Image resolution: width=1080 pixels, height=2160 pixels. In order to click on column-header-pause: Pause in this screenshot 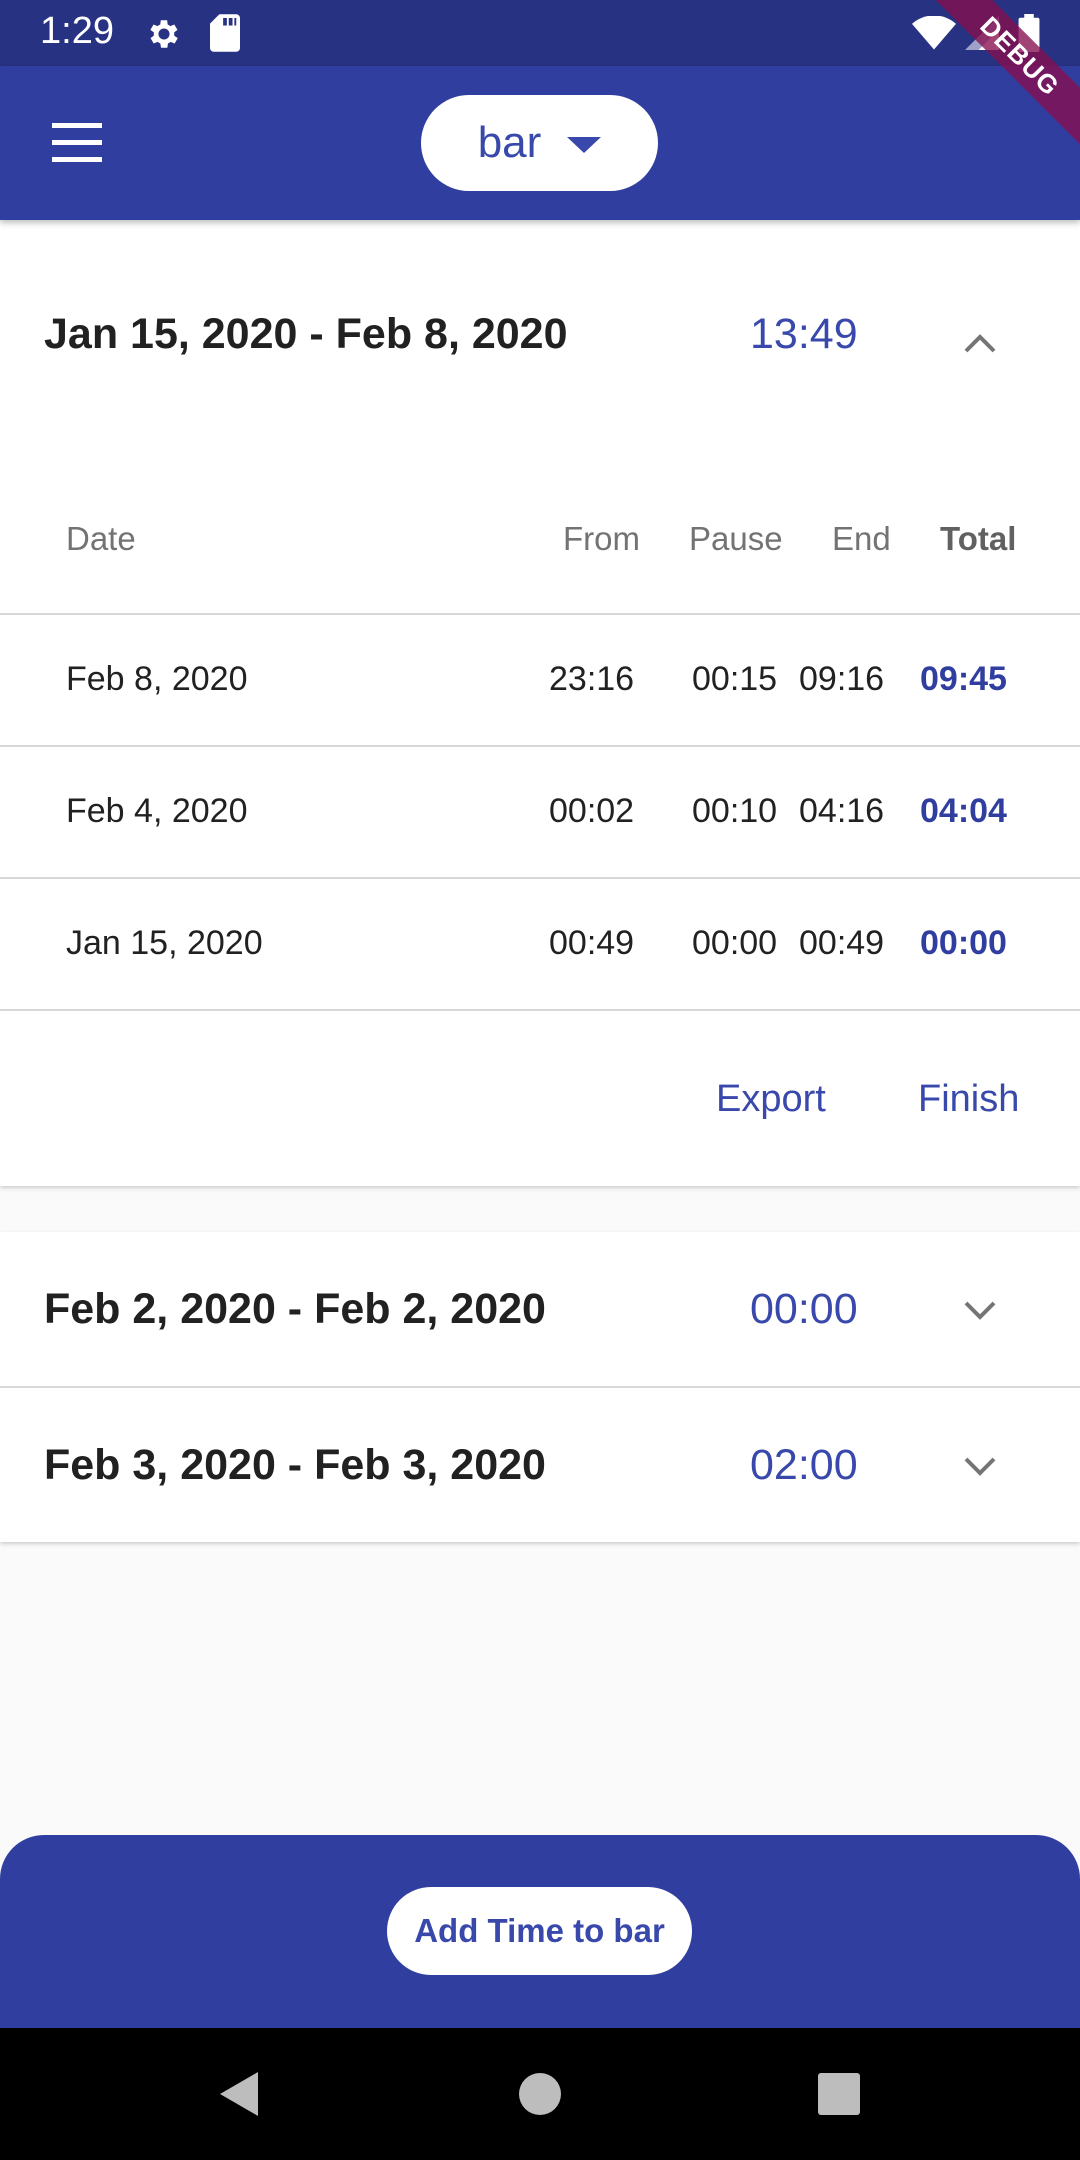, I will do `click(736, 538)`.